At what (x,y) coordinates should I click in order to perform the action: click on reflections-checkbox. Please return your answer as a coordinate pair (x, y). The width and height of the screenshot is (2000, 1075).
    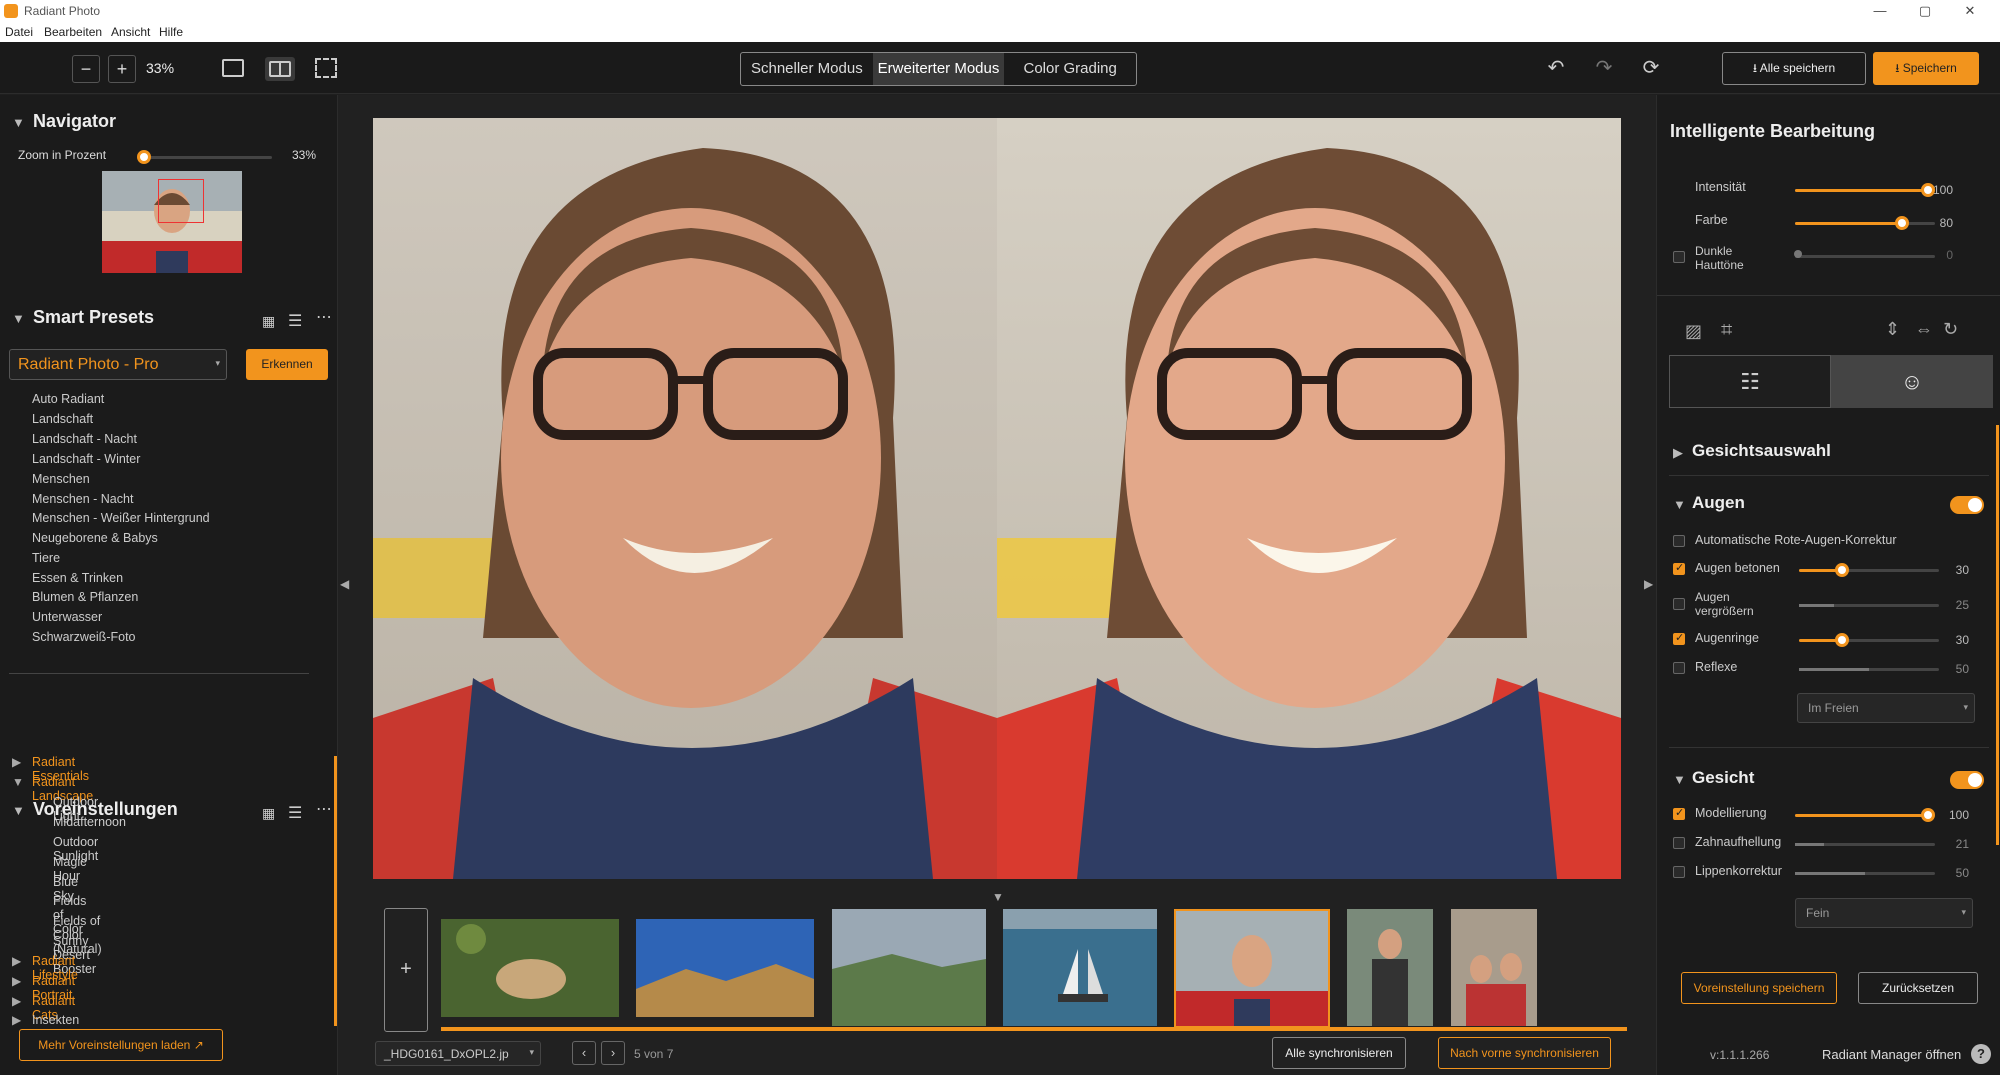
    Looking at the image, I should click on (1679, 668).